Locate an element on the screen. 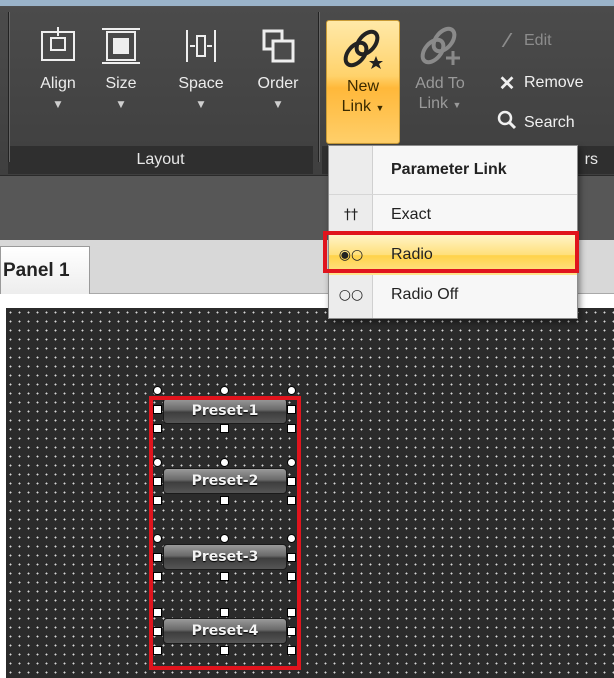  new-link-label-1: New is located at coordinates (362, 86).